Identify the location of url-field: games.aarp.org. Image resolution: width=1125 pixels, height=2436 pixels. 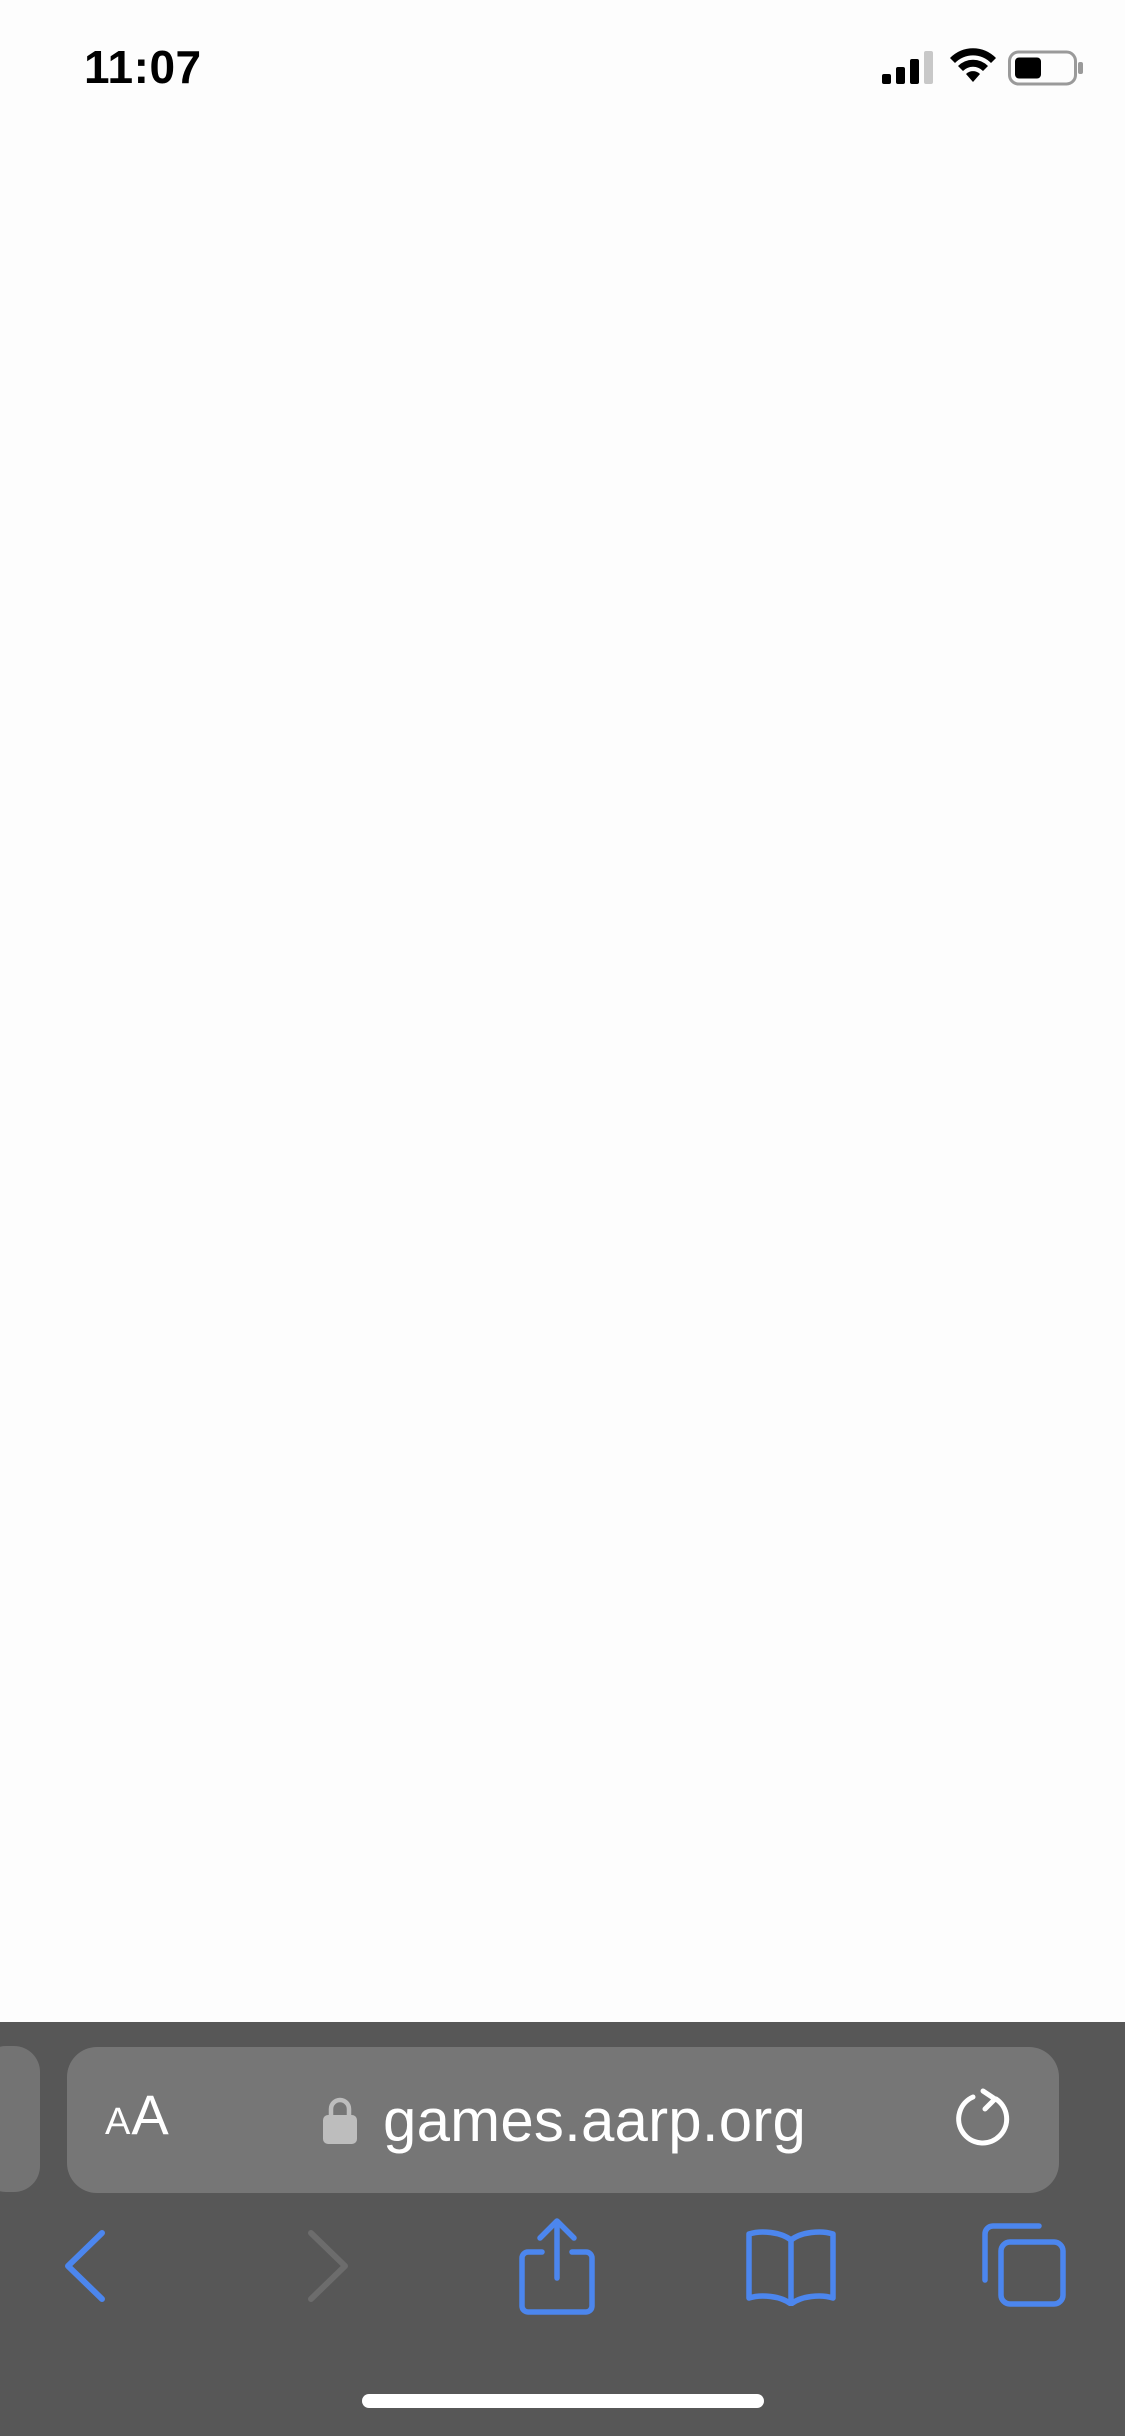
(564, 2120).